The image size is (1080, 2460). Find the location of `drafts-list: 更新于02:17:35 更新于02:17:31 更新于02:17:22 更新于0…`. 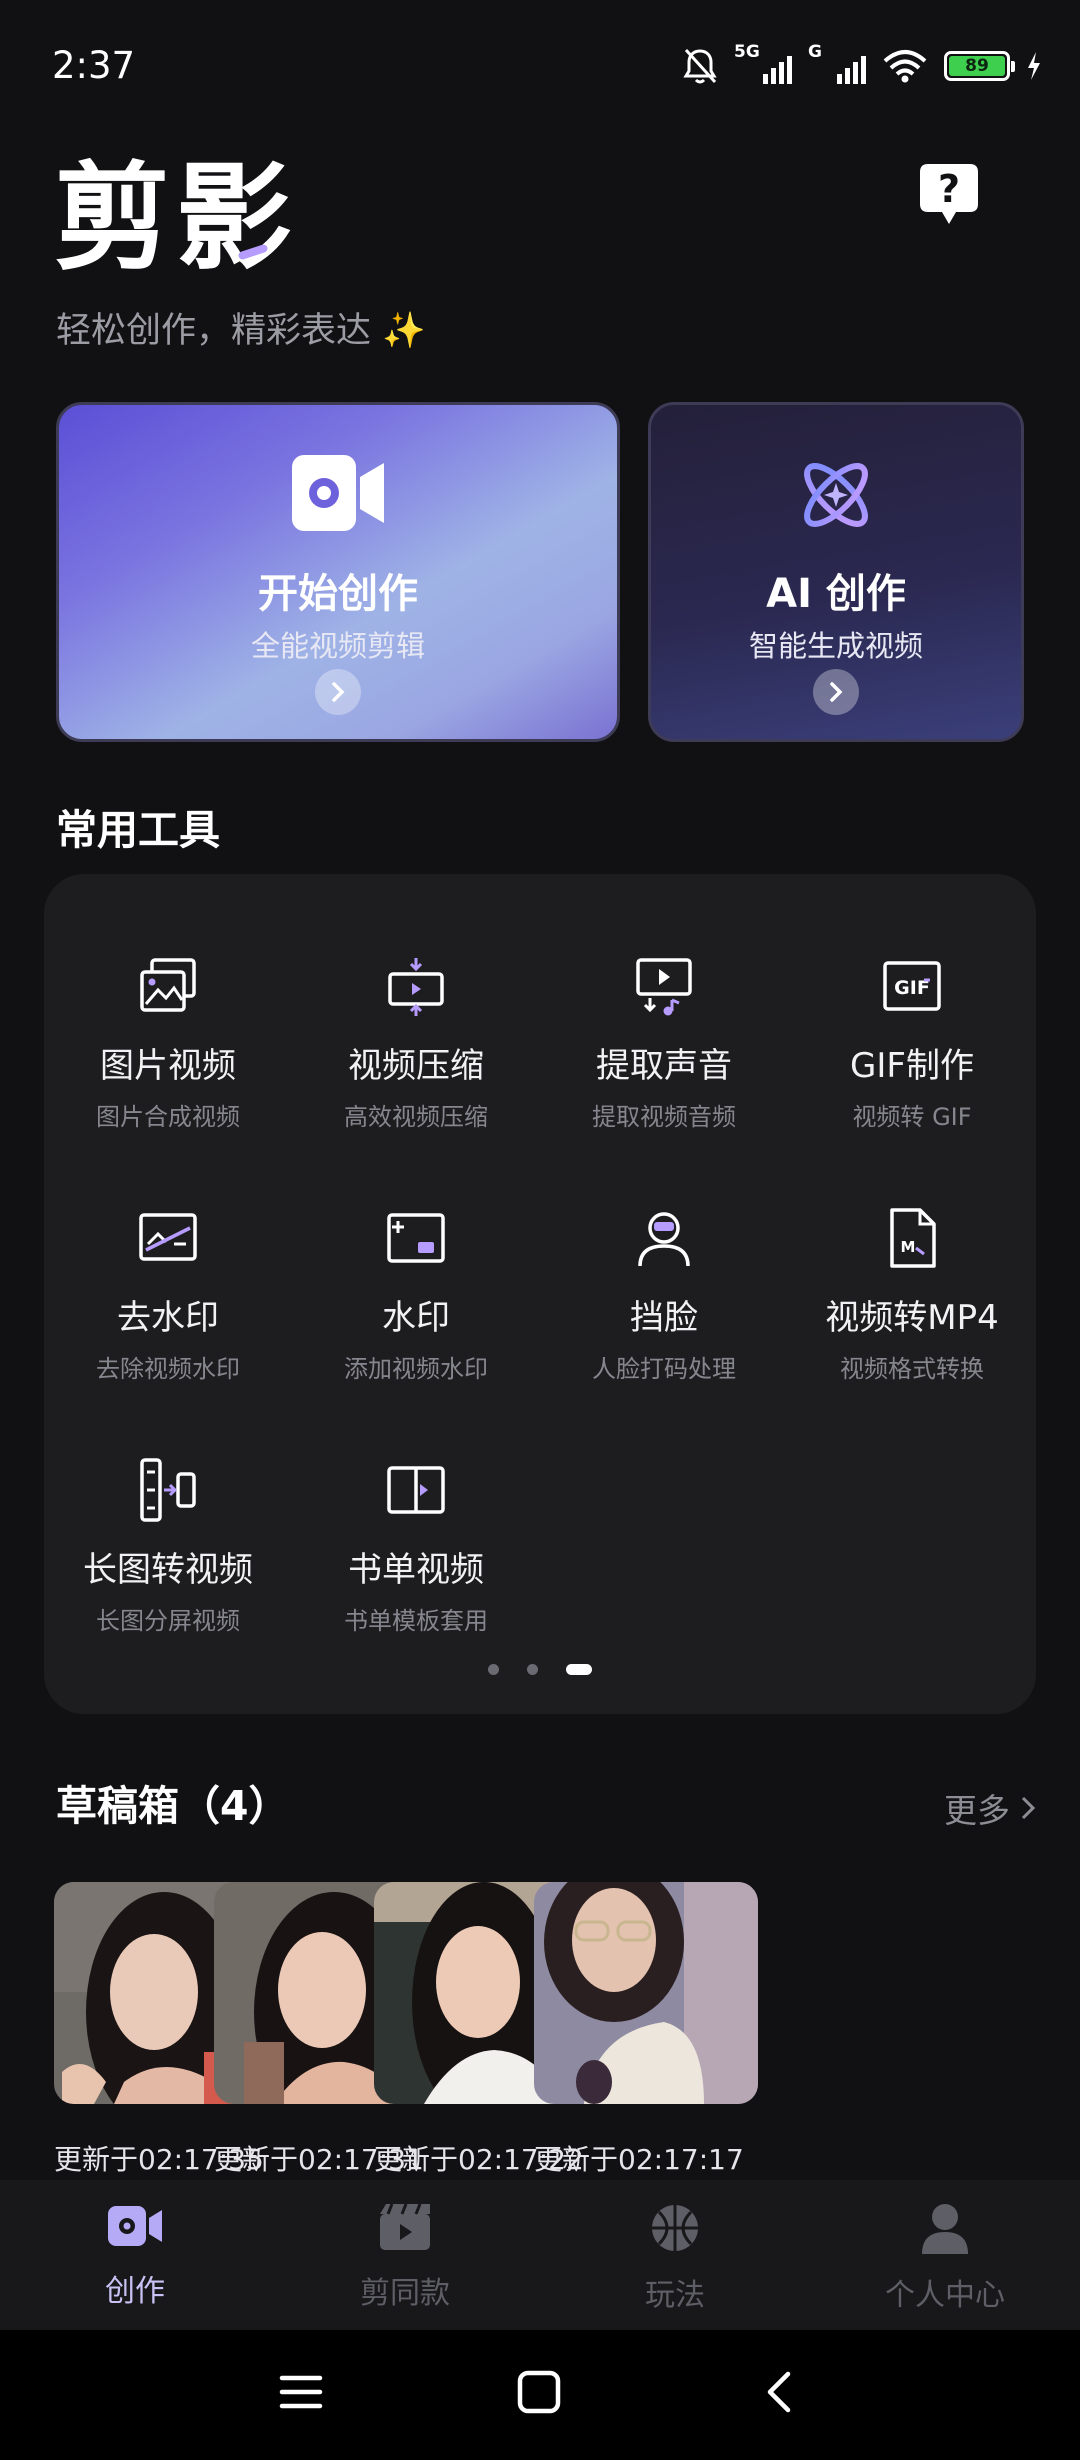

drafts-list: 更新于02:17:35 更新于02:17:31 更新于02:17:22 更新于0… is located at coordinates (567, 2032).